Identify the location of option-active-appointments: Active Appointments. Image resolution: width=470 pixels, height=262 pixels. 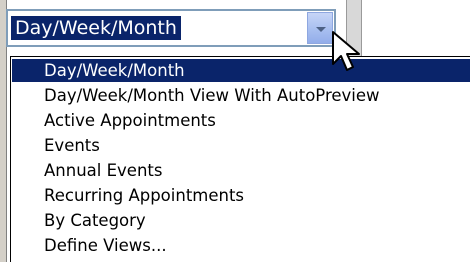
(241, 120).